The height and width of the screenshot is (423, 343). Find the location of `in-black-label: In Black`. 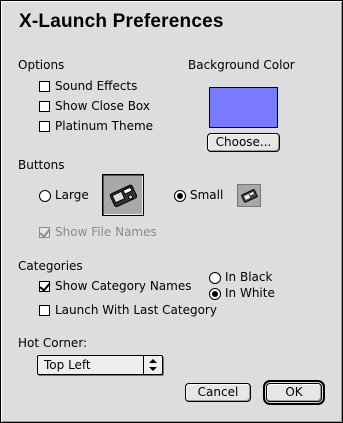

in-black-label: In Black is located at coordinates (248, 277).